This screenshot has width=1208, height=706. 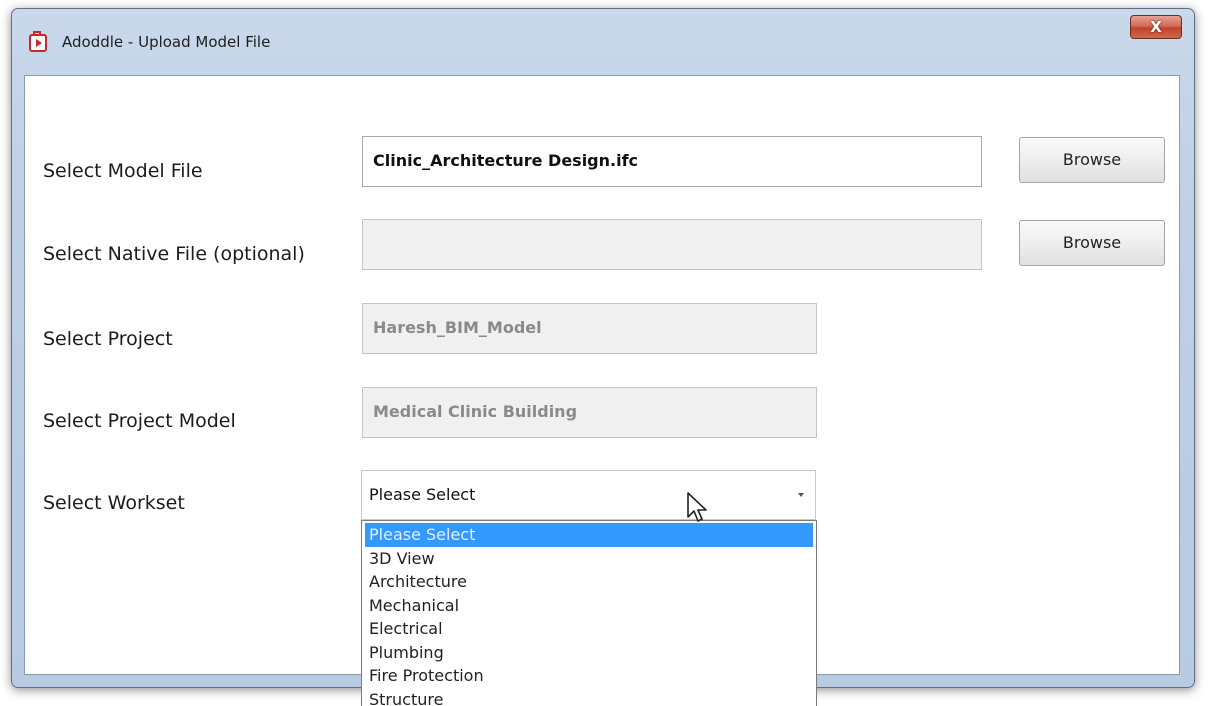 What do you see at coordinates (801, 495) in the screenshot?
I see `chevron-down-icon` at bounding box center [801, 495].